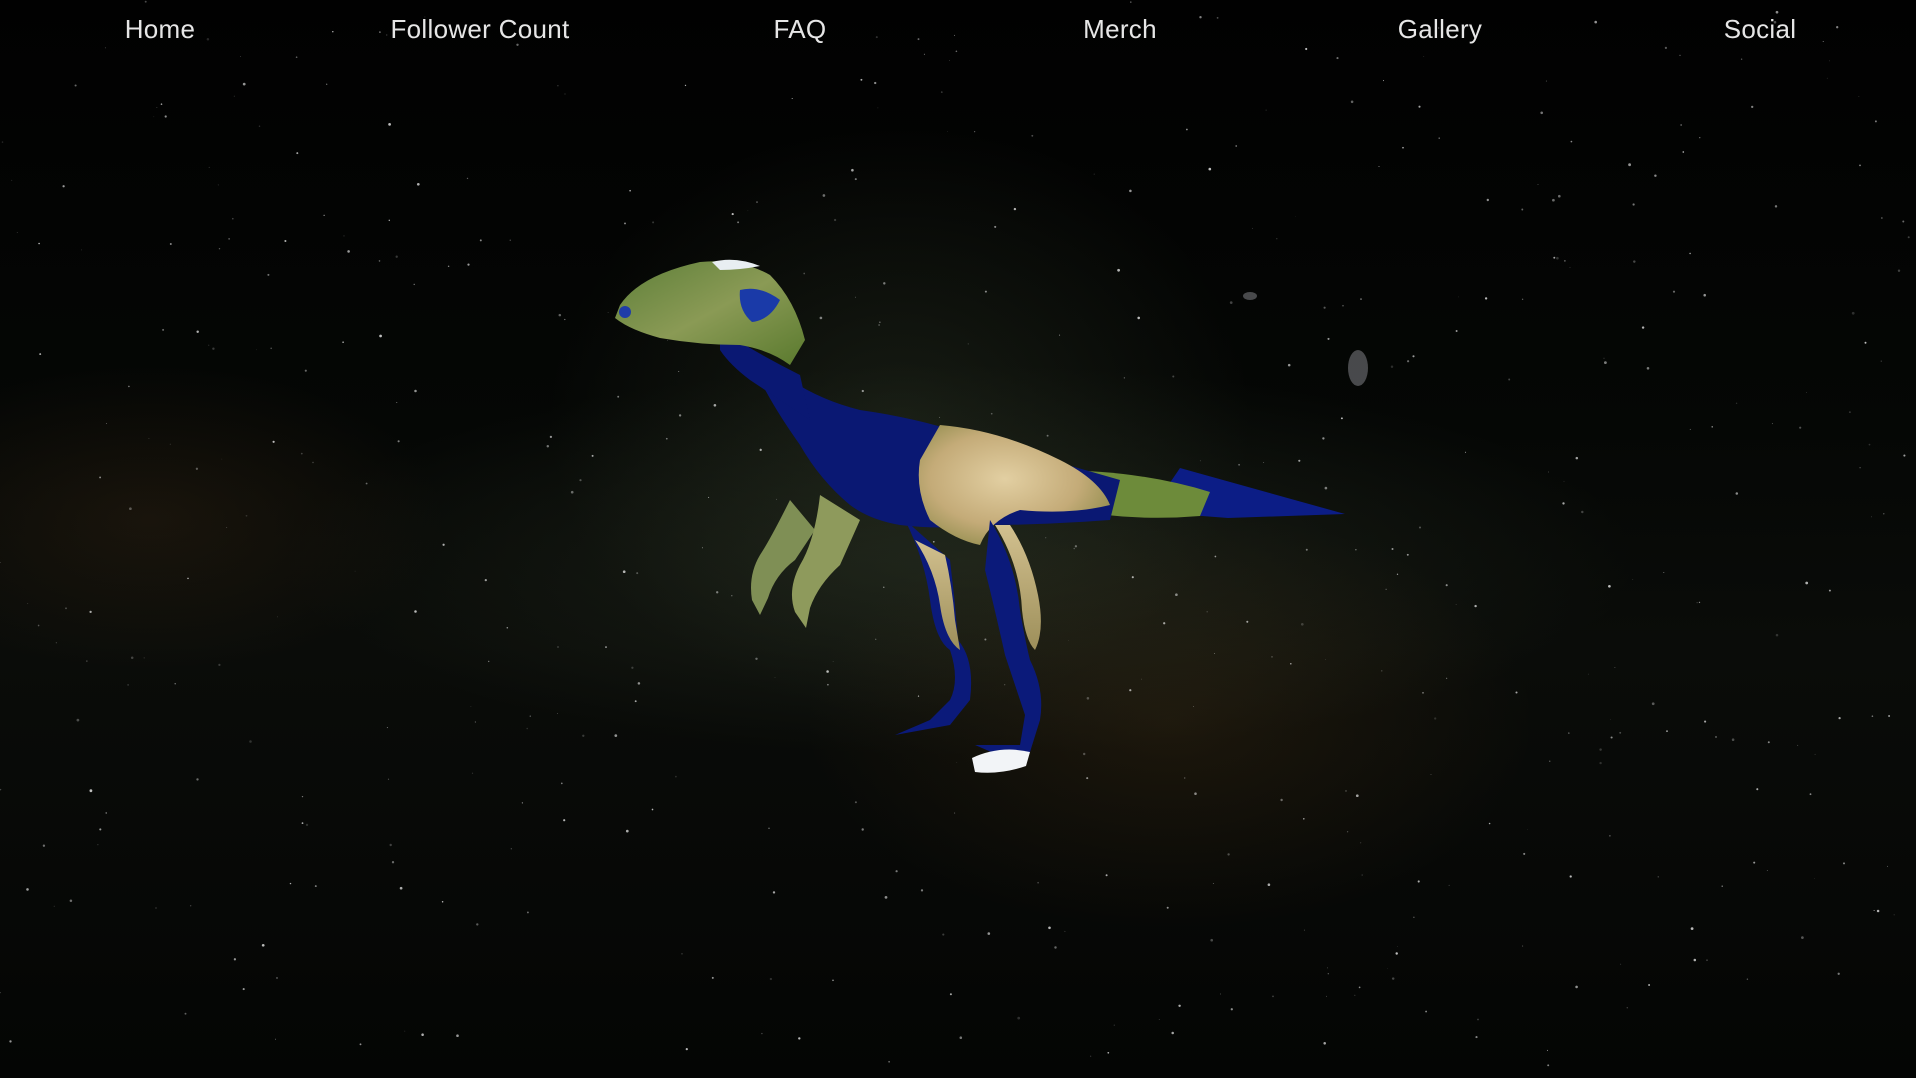 The image size is (1916, 1078). I want to click on raptor-icy-claw, so click(1001, 761).